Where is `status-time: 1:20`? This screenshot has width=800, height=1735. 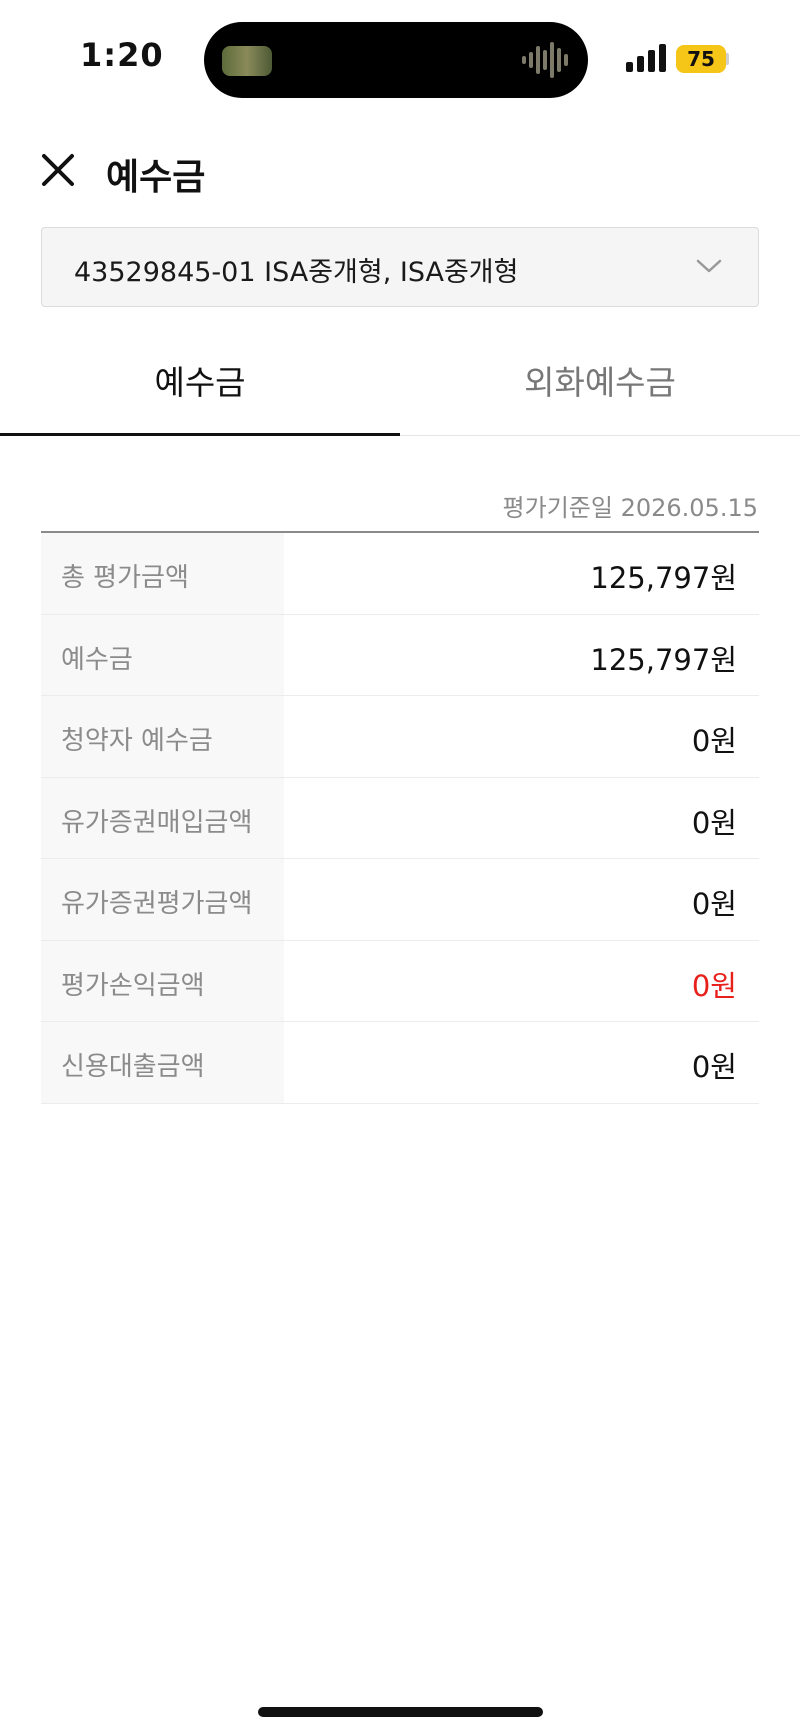
status-time: 1:20 is located at coordinates (122, 55).